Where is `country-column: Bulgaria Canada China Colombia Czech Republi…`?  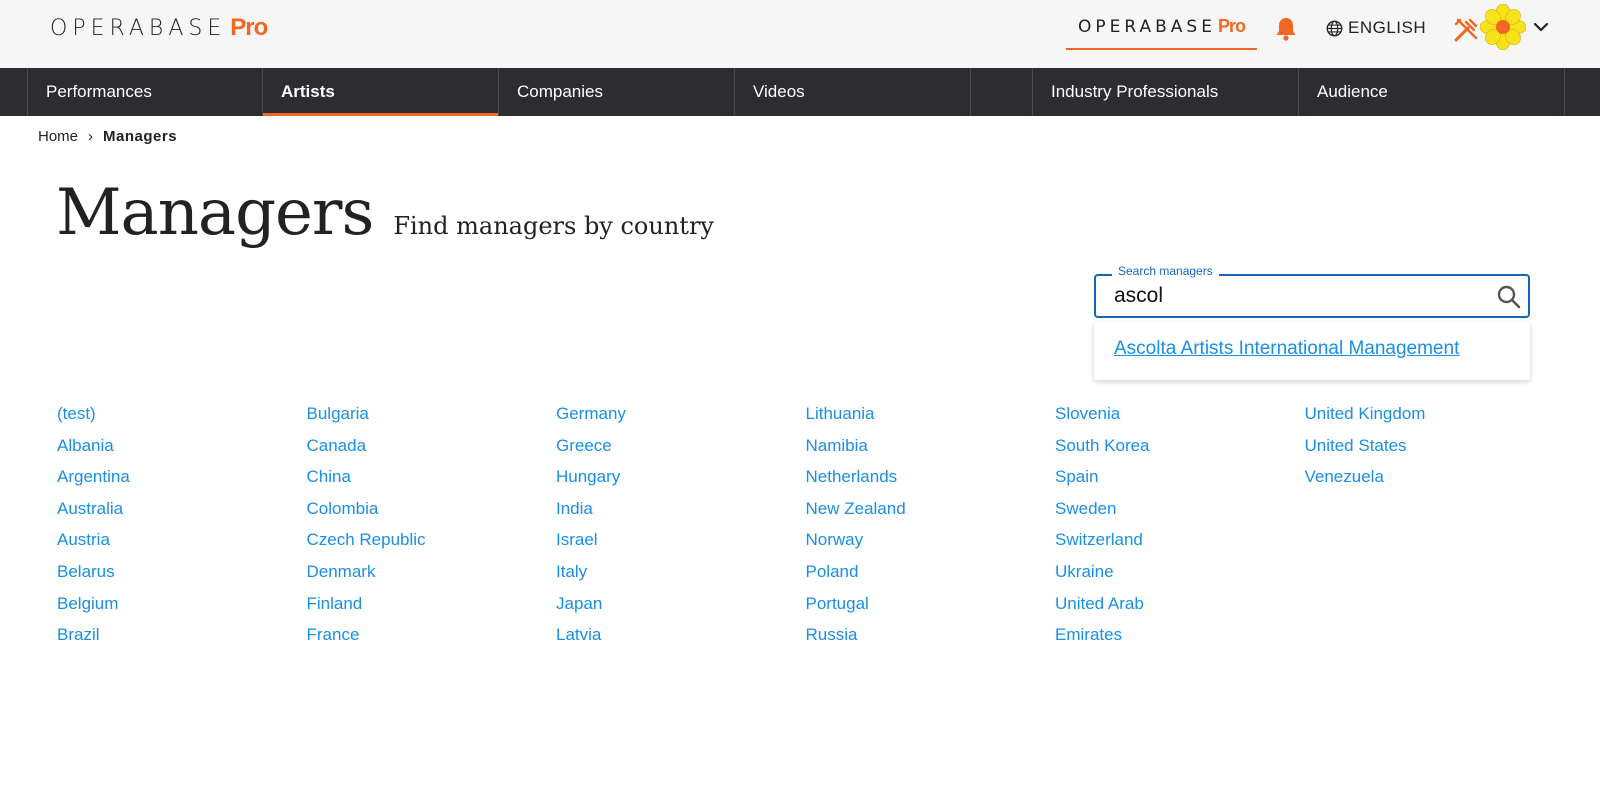 country-column: Bulgaria Canada China Colombia Czech Republi… is located at coordinates (432, 528).